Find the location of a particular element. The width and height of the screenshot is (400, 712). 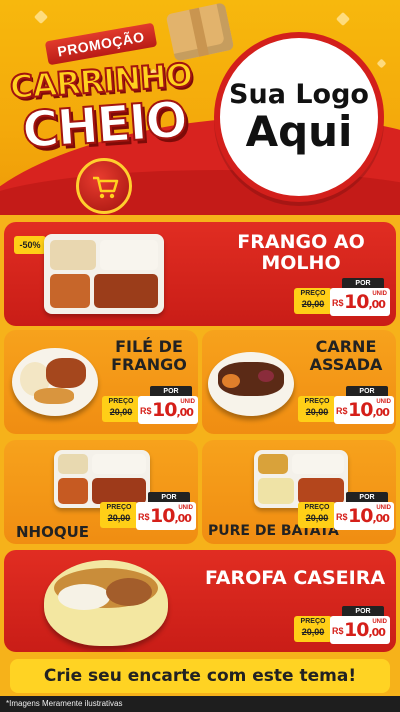

cta-text: Crie seu encarte com este tema! is located at coordinates (200, 676).